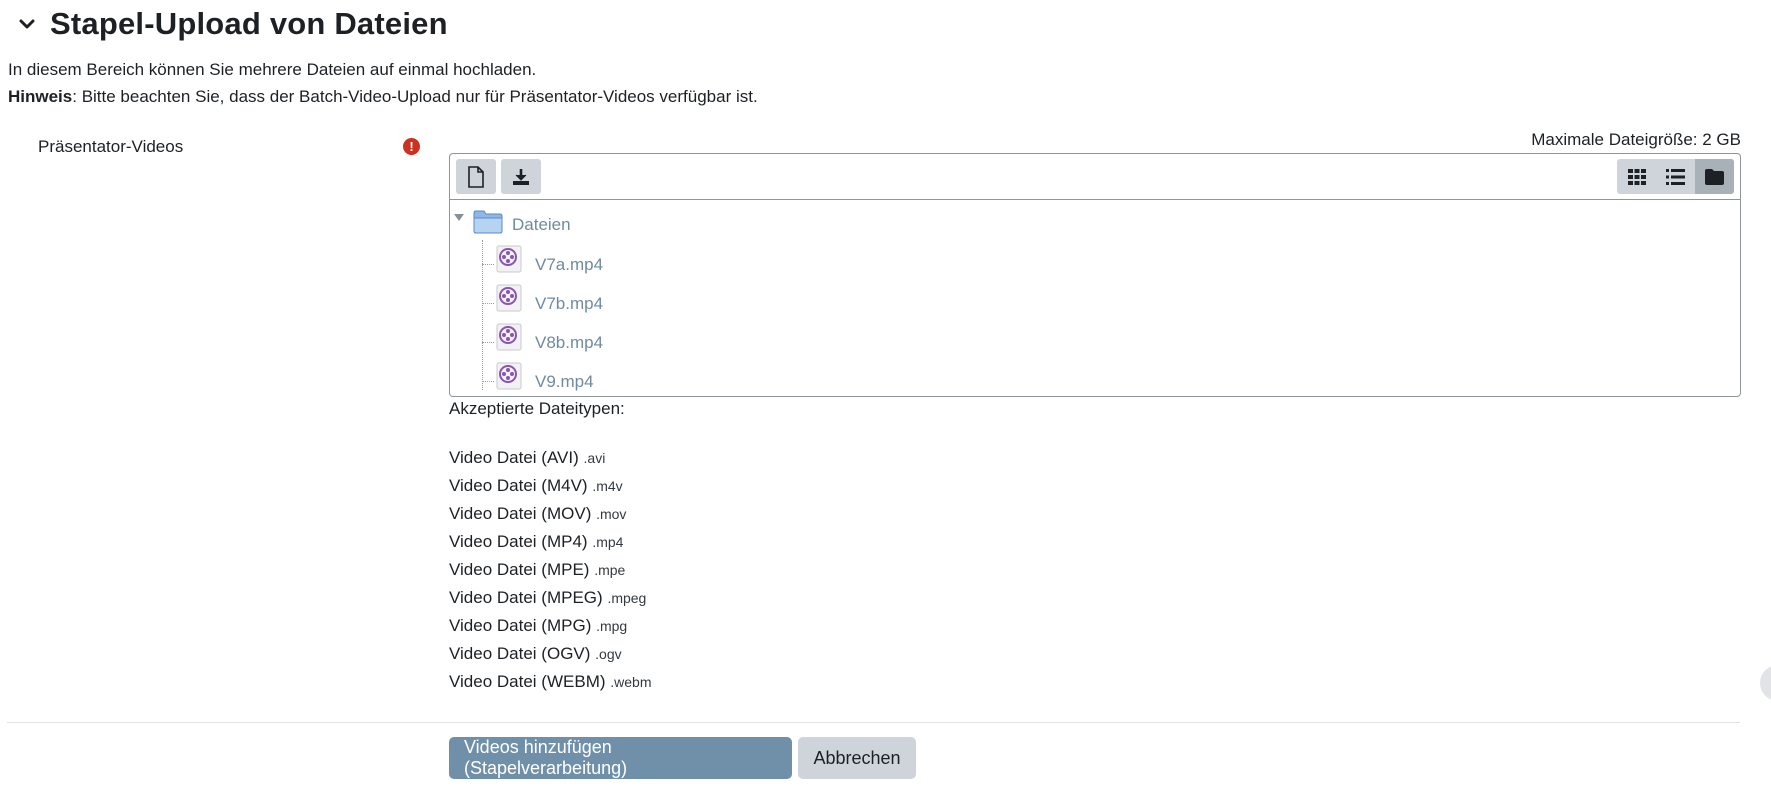  I want to click on list-item: Video Datei (AVI) .avi, so click(550, 458).